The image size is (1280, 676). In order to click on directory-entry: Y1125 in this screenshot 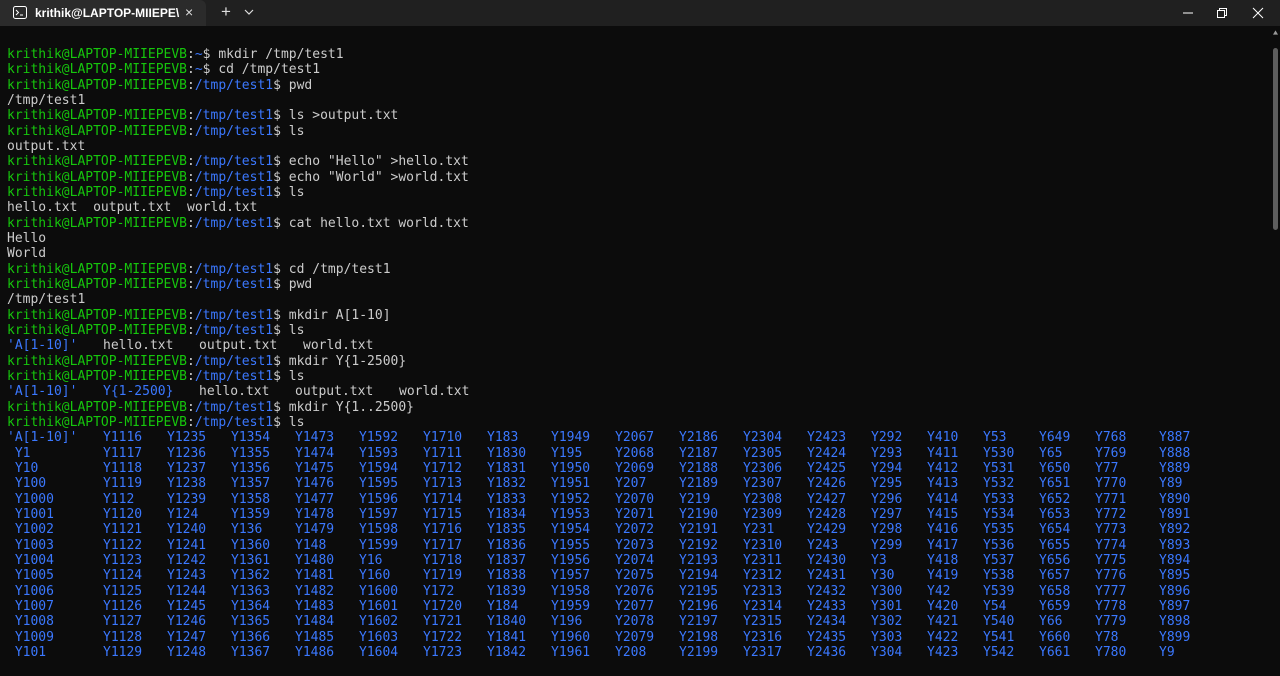, I will do `click(123, 591)`.